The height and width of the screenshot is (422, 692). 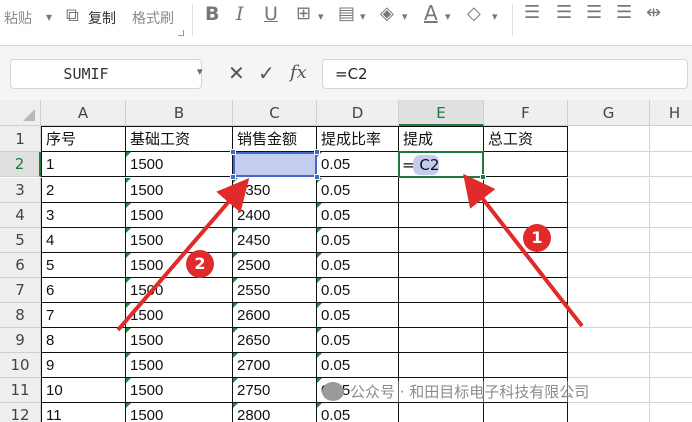 I want to click on wechat-icon, so click(x=333, y=391).